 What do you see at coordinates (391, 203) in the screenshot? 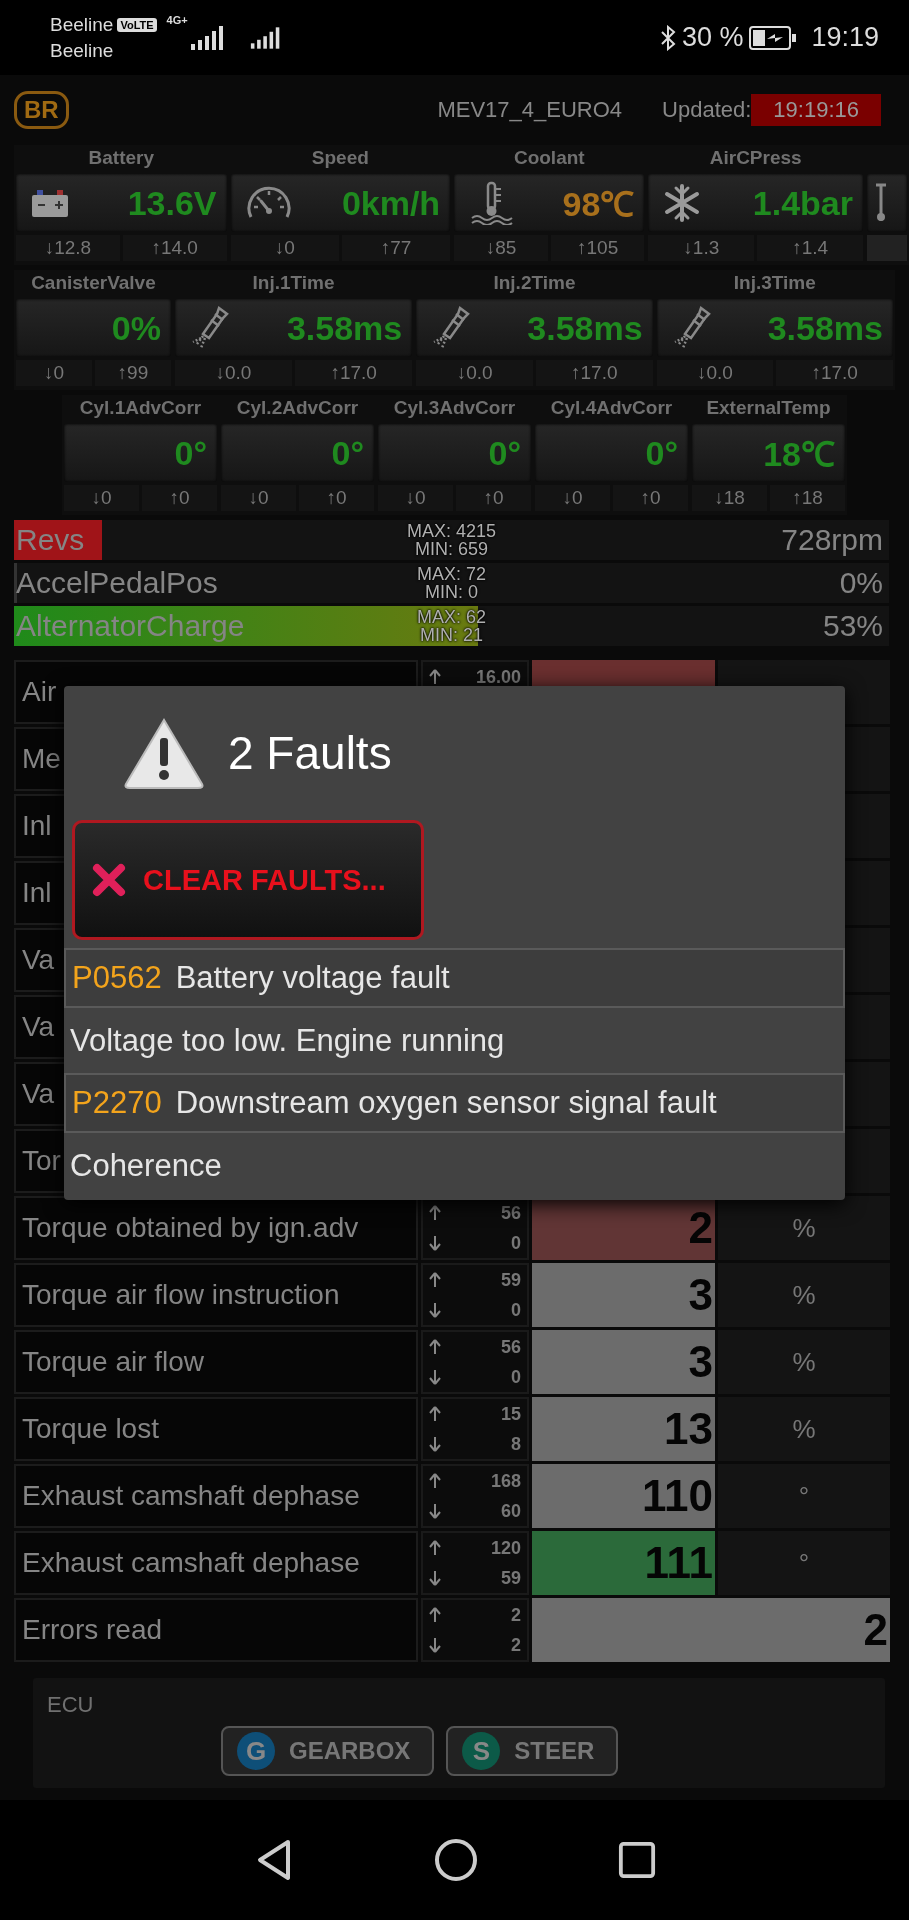
I see `gauge-value: 0km/h` at bounding box center [391, 203].